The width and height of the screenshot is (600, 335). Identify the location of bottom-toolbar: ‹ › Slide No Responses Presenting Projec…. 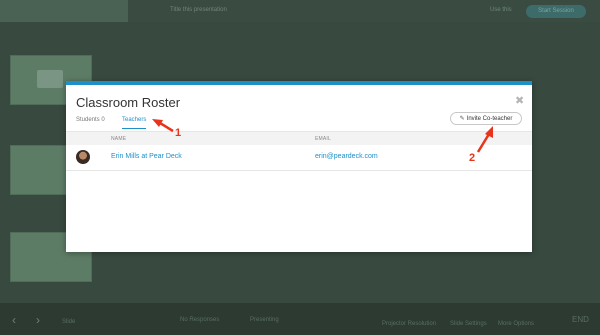
(300, 319).